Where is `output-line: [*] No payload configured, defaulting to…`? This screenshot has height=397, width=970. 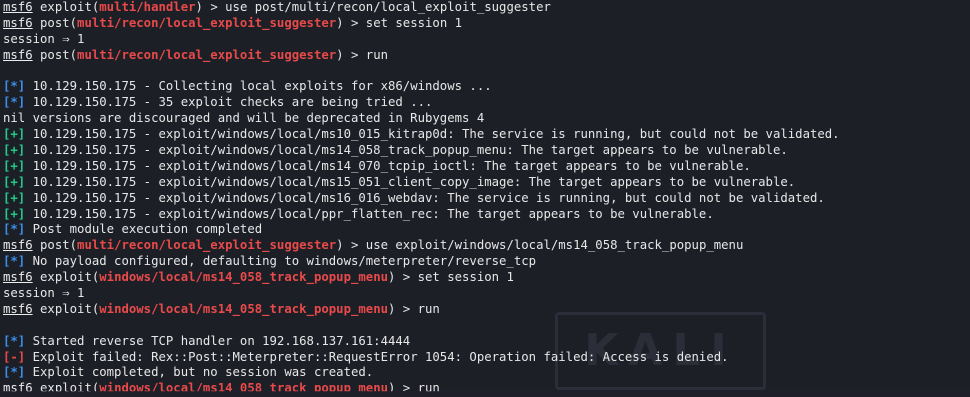 output-line: [*] No payload configured, defaulting to… is located at coordinates (270, 261).